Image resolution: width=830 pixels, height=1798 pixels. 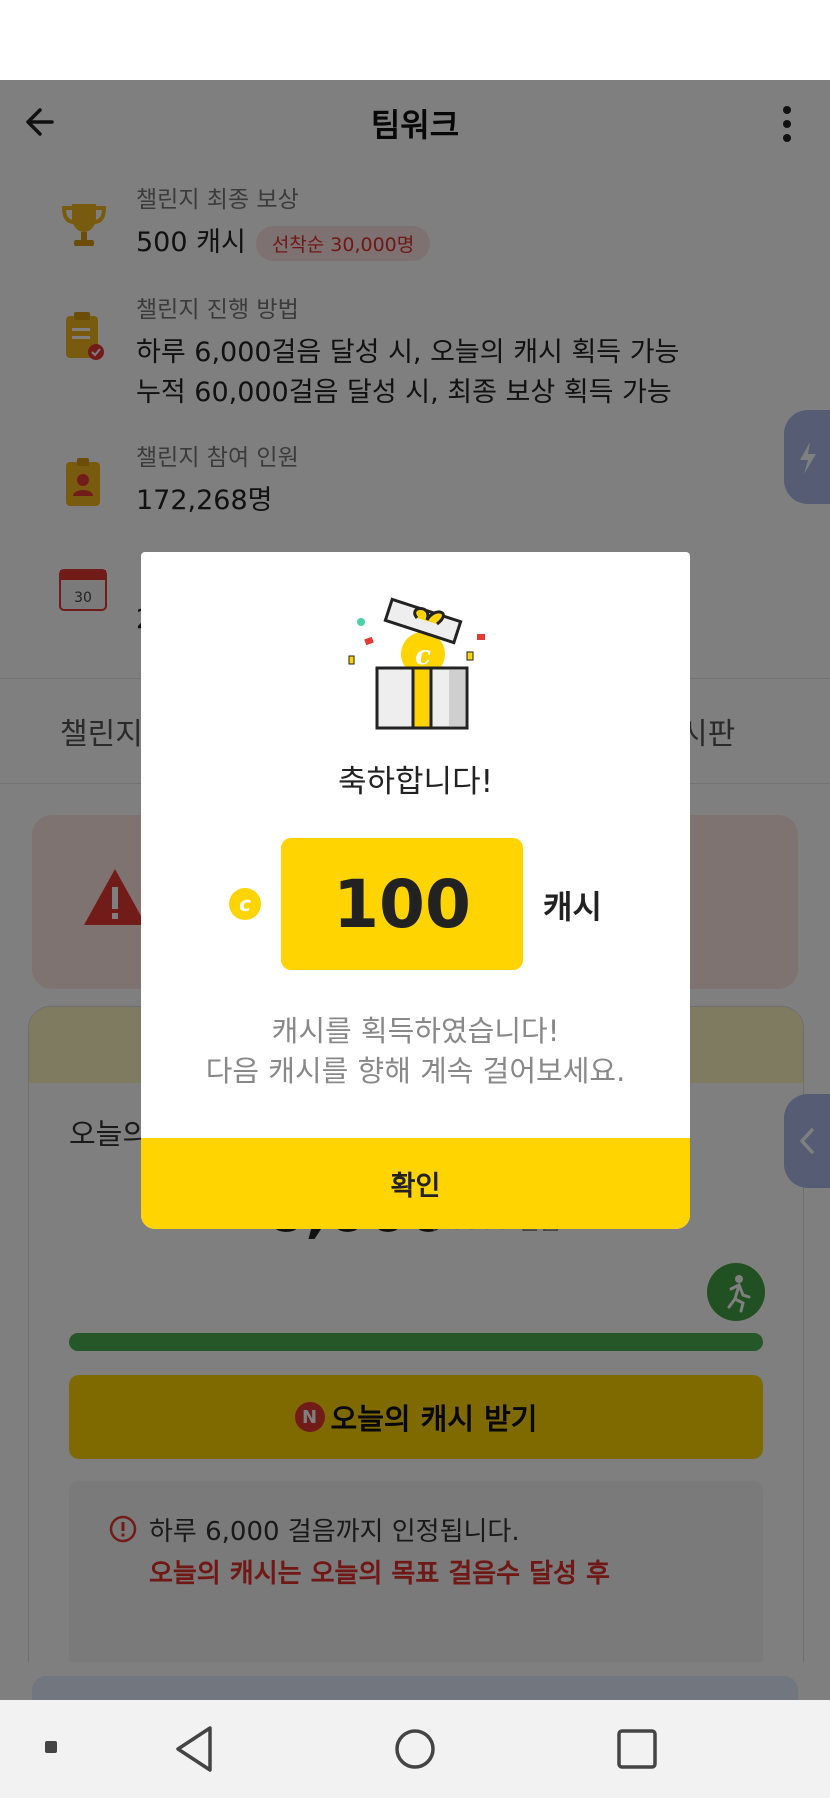 I want to click on congrats-title: 축하합니다!, so click(x=415, y=782).